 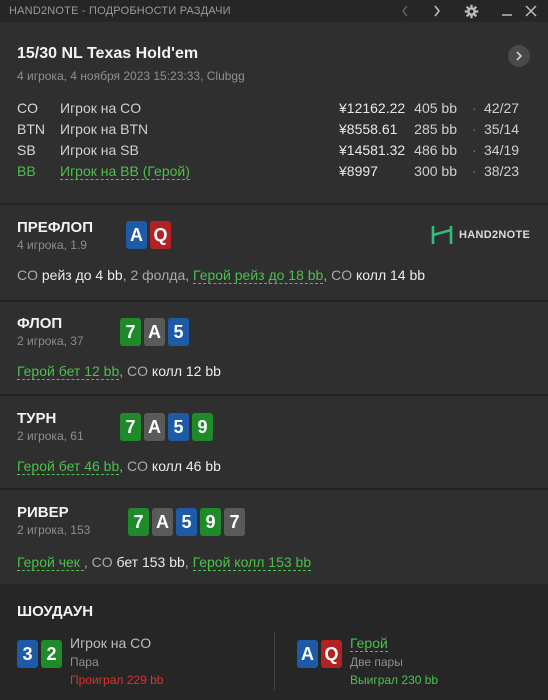 What do you see at coordinates (274, 348) in the screenshot?
I see `street-flop` at bounding box center [274, 348].